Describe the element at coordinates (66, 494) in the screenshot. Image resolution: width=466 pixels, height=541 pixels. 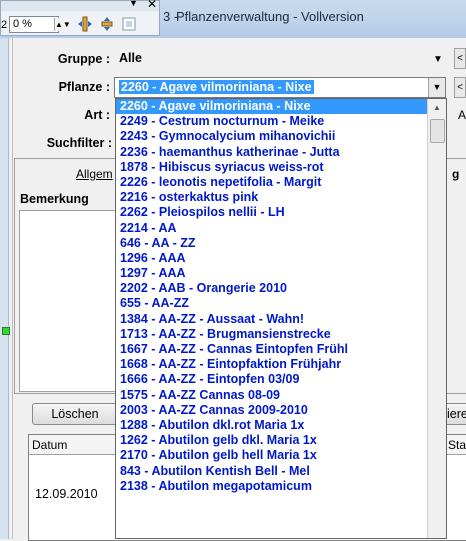
I see `grid-cell-date: 12.09.2010` at that location.